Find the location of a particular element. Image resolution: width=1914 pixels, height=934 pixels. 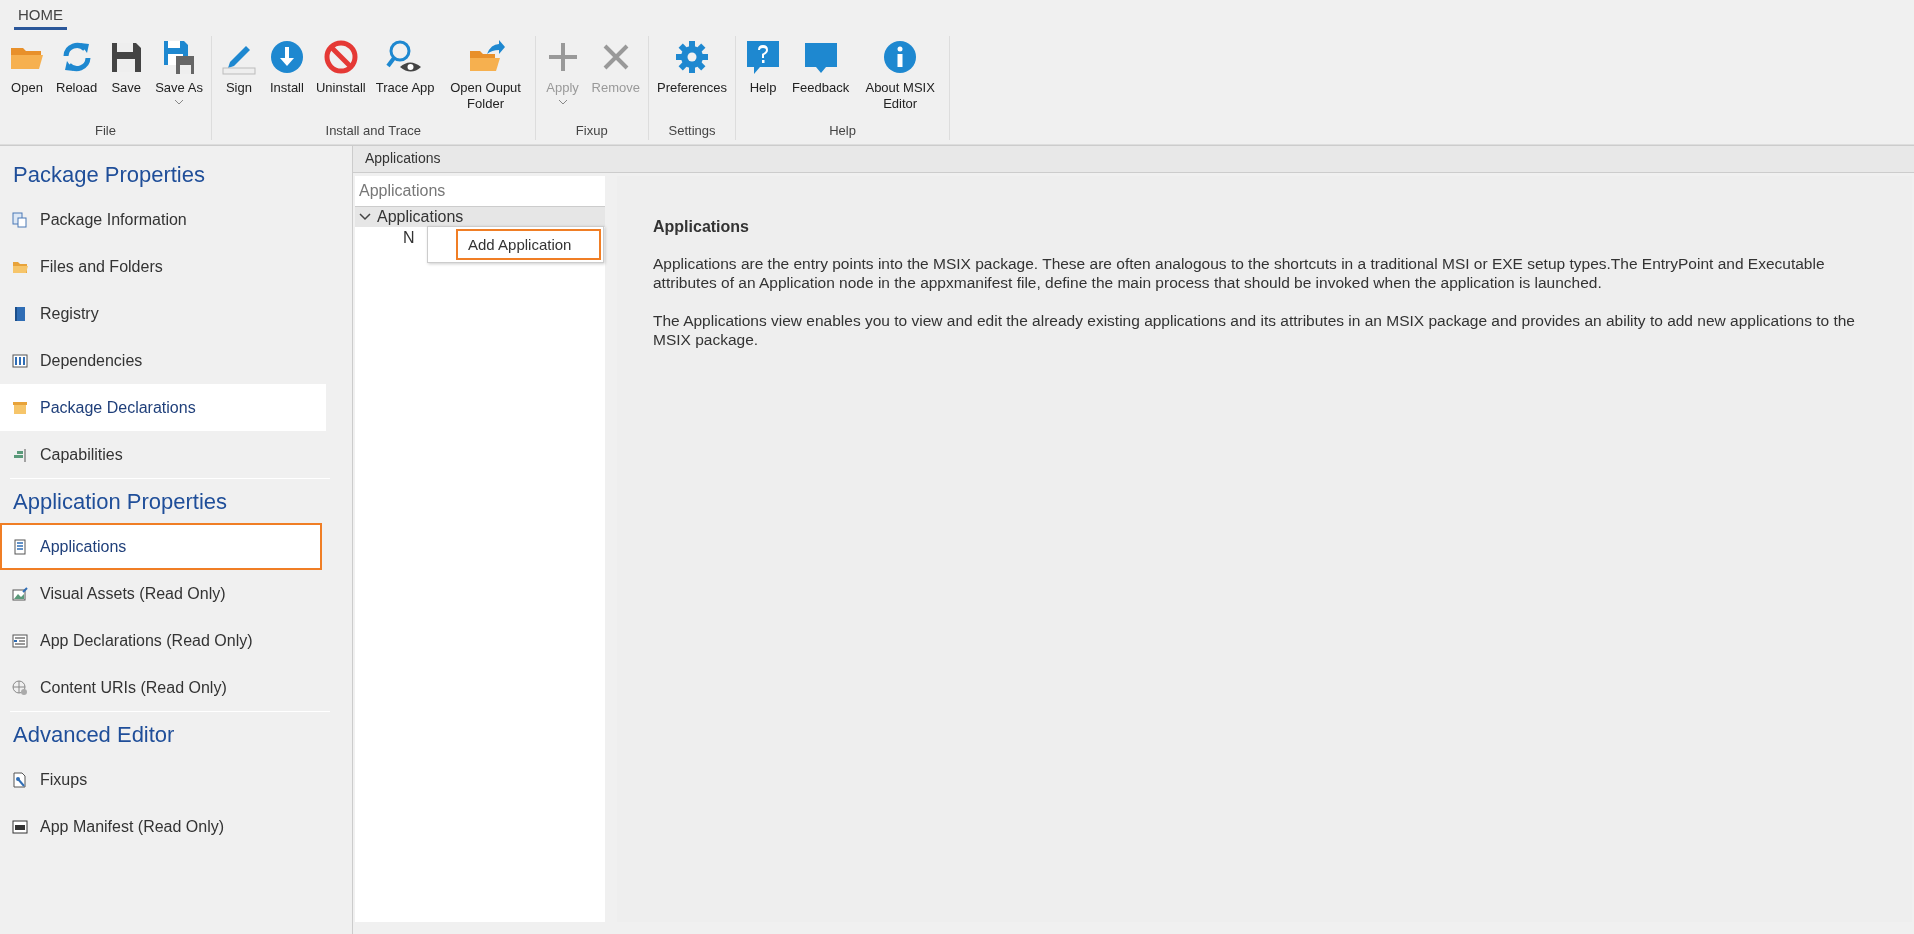

tree-node: N is located at coordinates (409, 237).